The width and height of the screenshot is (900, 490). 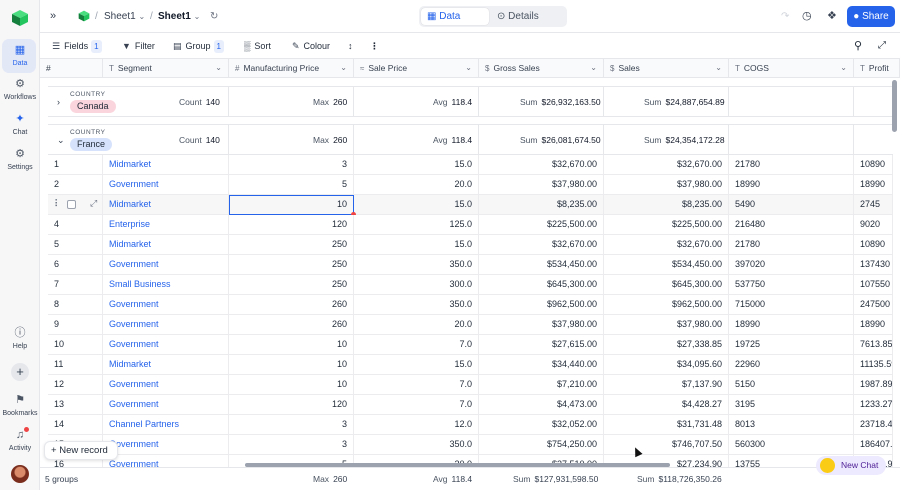 I want to click on tab-details: ⊙ Details, so click(x=527, y=16).